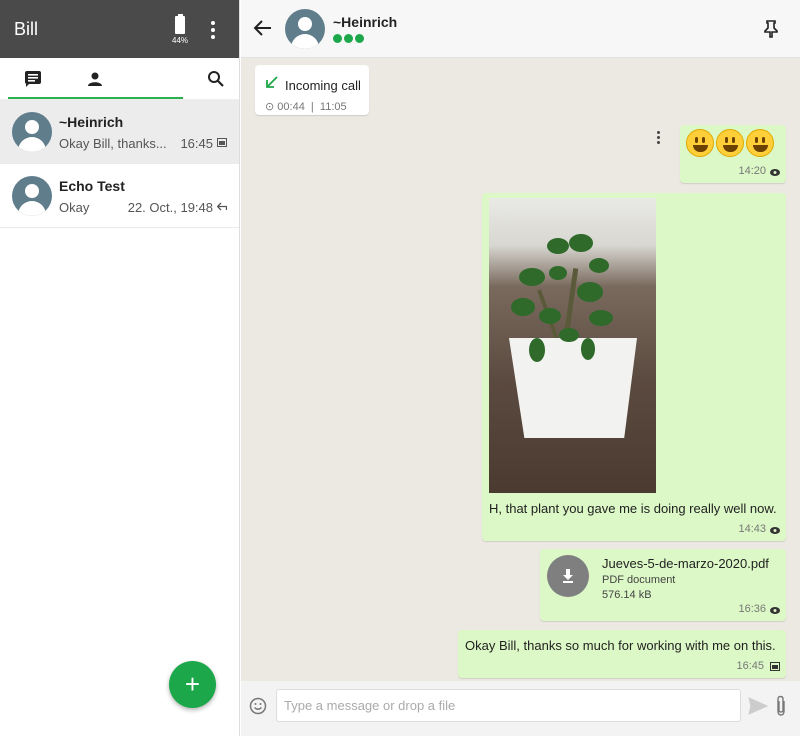 This screenshot has width=800, height=736. Describe the element at coordinates (272, 82) in the screenshot. I see `incoming-call-icon` at that location.